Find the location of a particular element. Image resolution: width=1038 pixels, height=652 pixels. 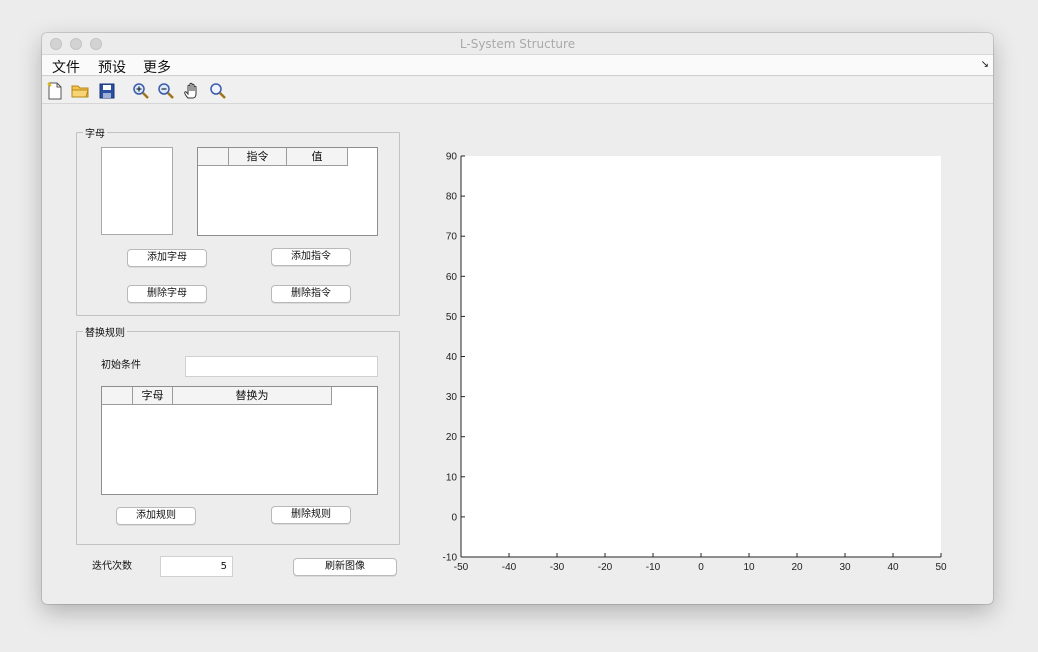

x-tick-label: 30 is located at coordinates (845, 567).